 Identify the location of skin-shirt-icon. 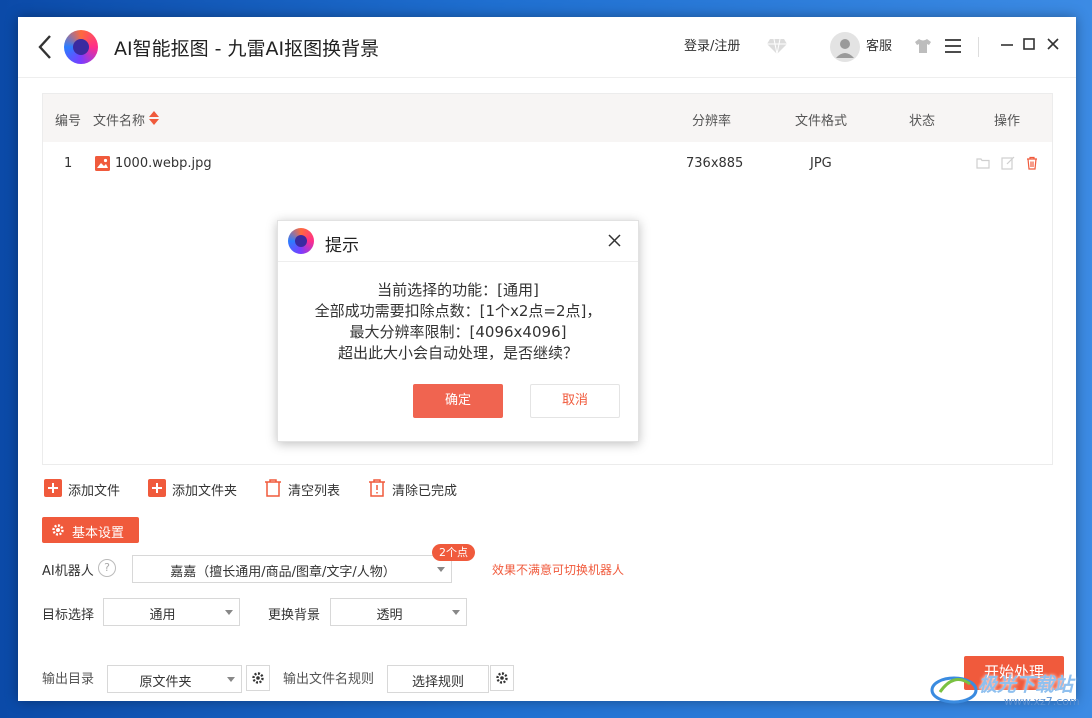
(923, 46).